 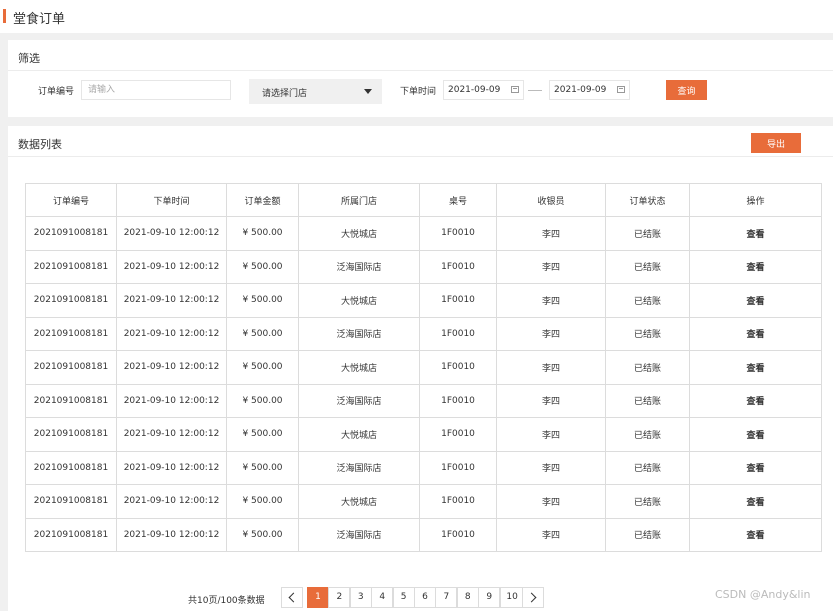 What do you see at coordinates (382, 597) in the screenshot?
I see `page-button: 4` at bounding box center [382, 597].